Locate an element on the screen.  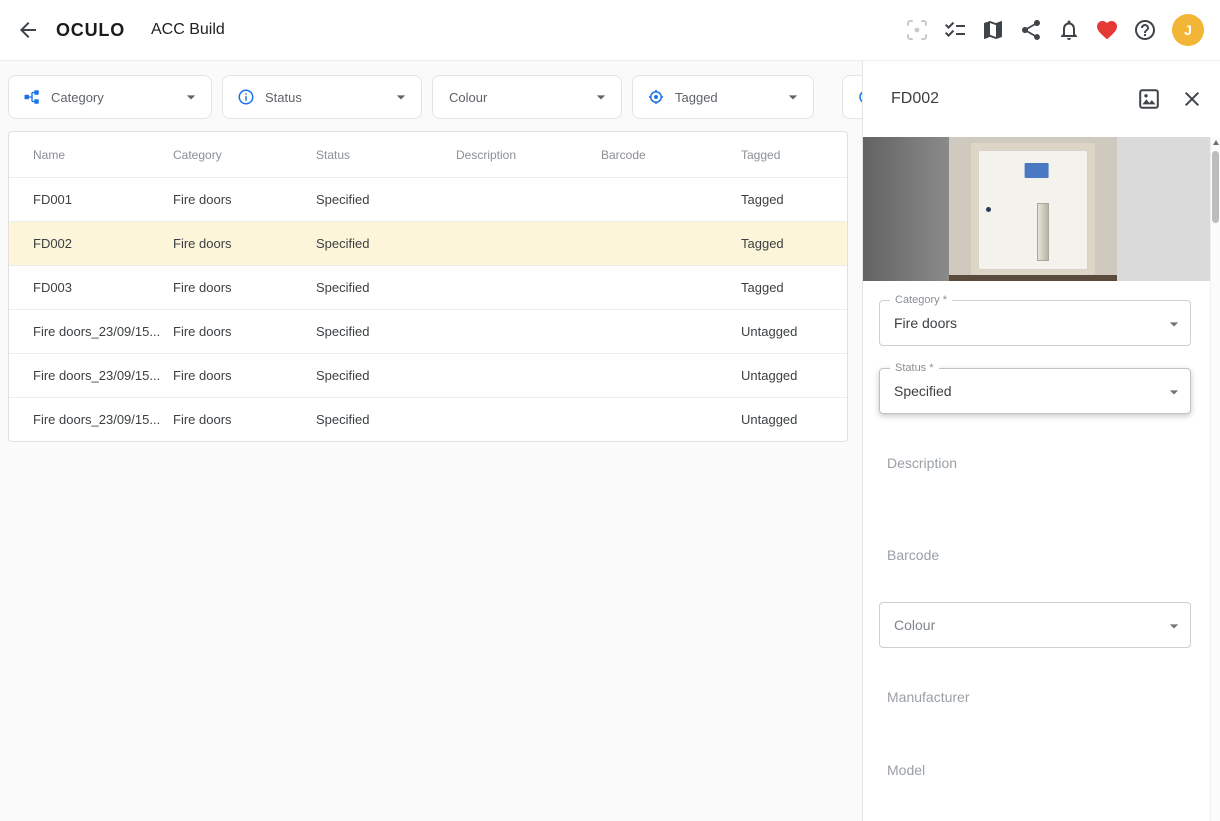
scan-viewfinder-icon is located at coordinates (917, 30).